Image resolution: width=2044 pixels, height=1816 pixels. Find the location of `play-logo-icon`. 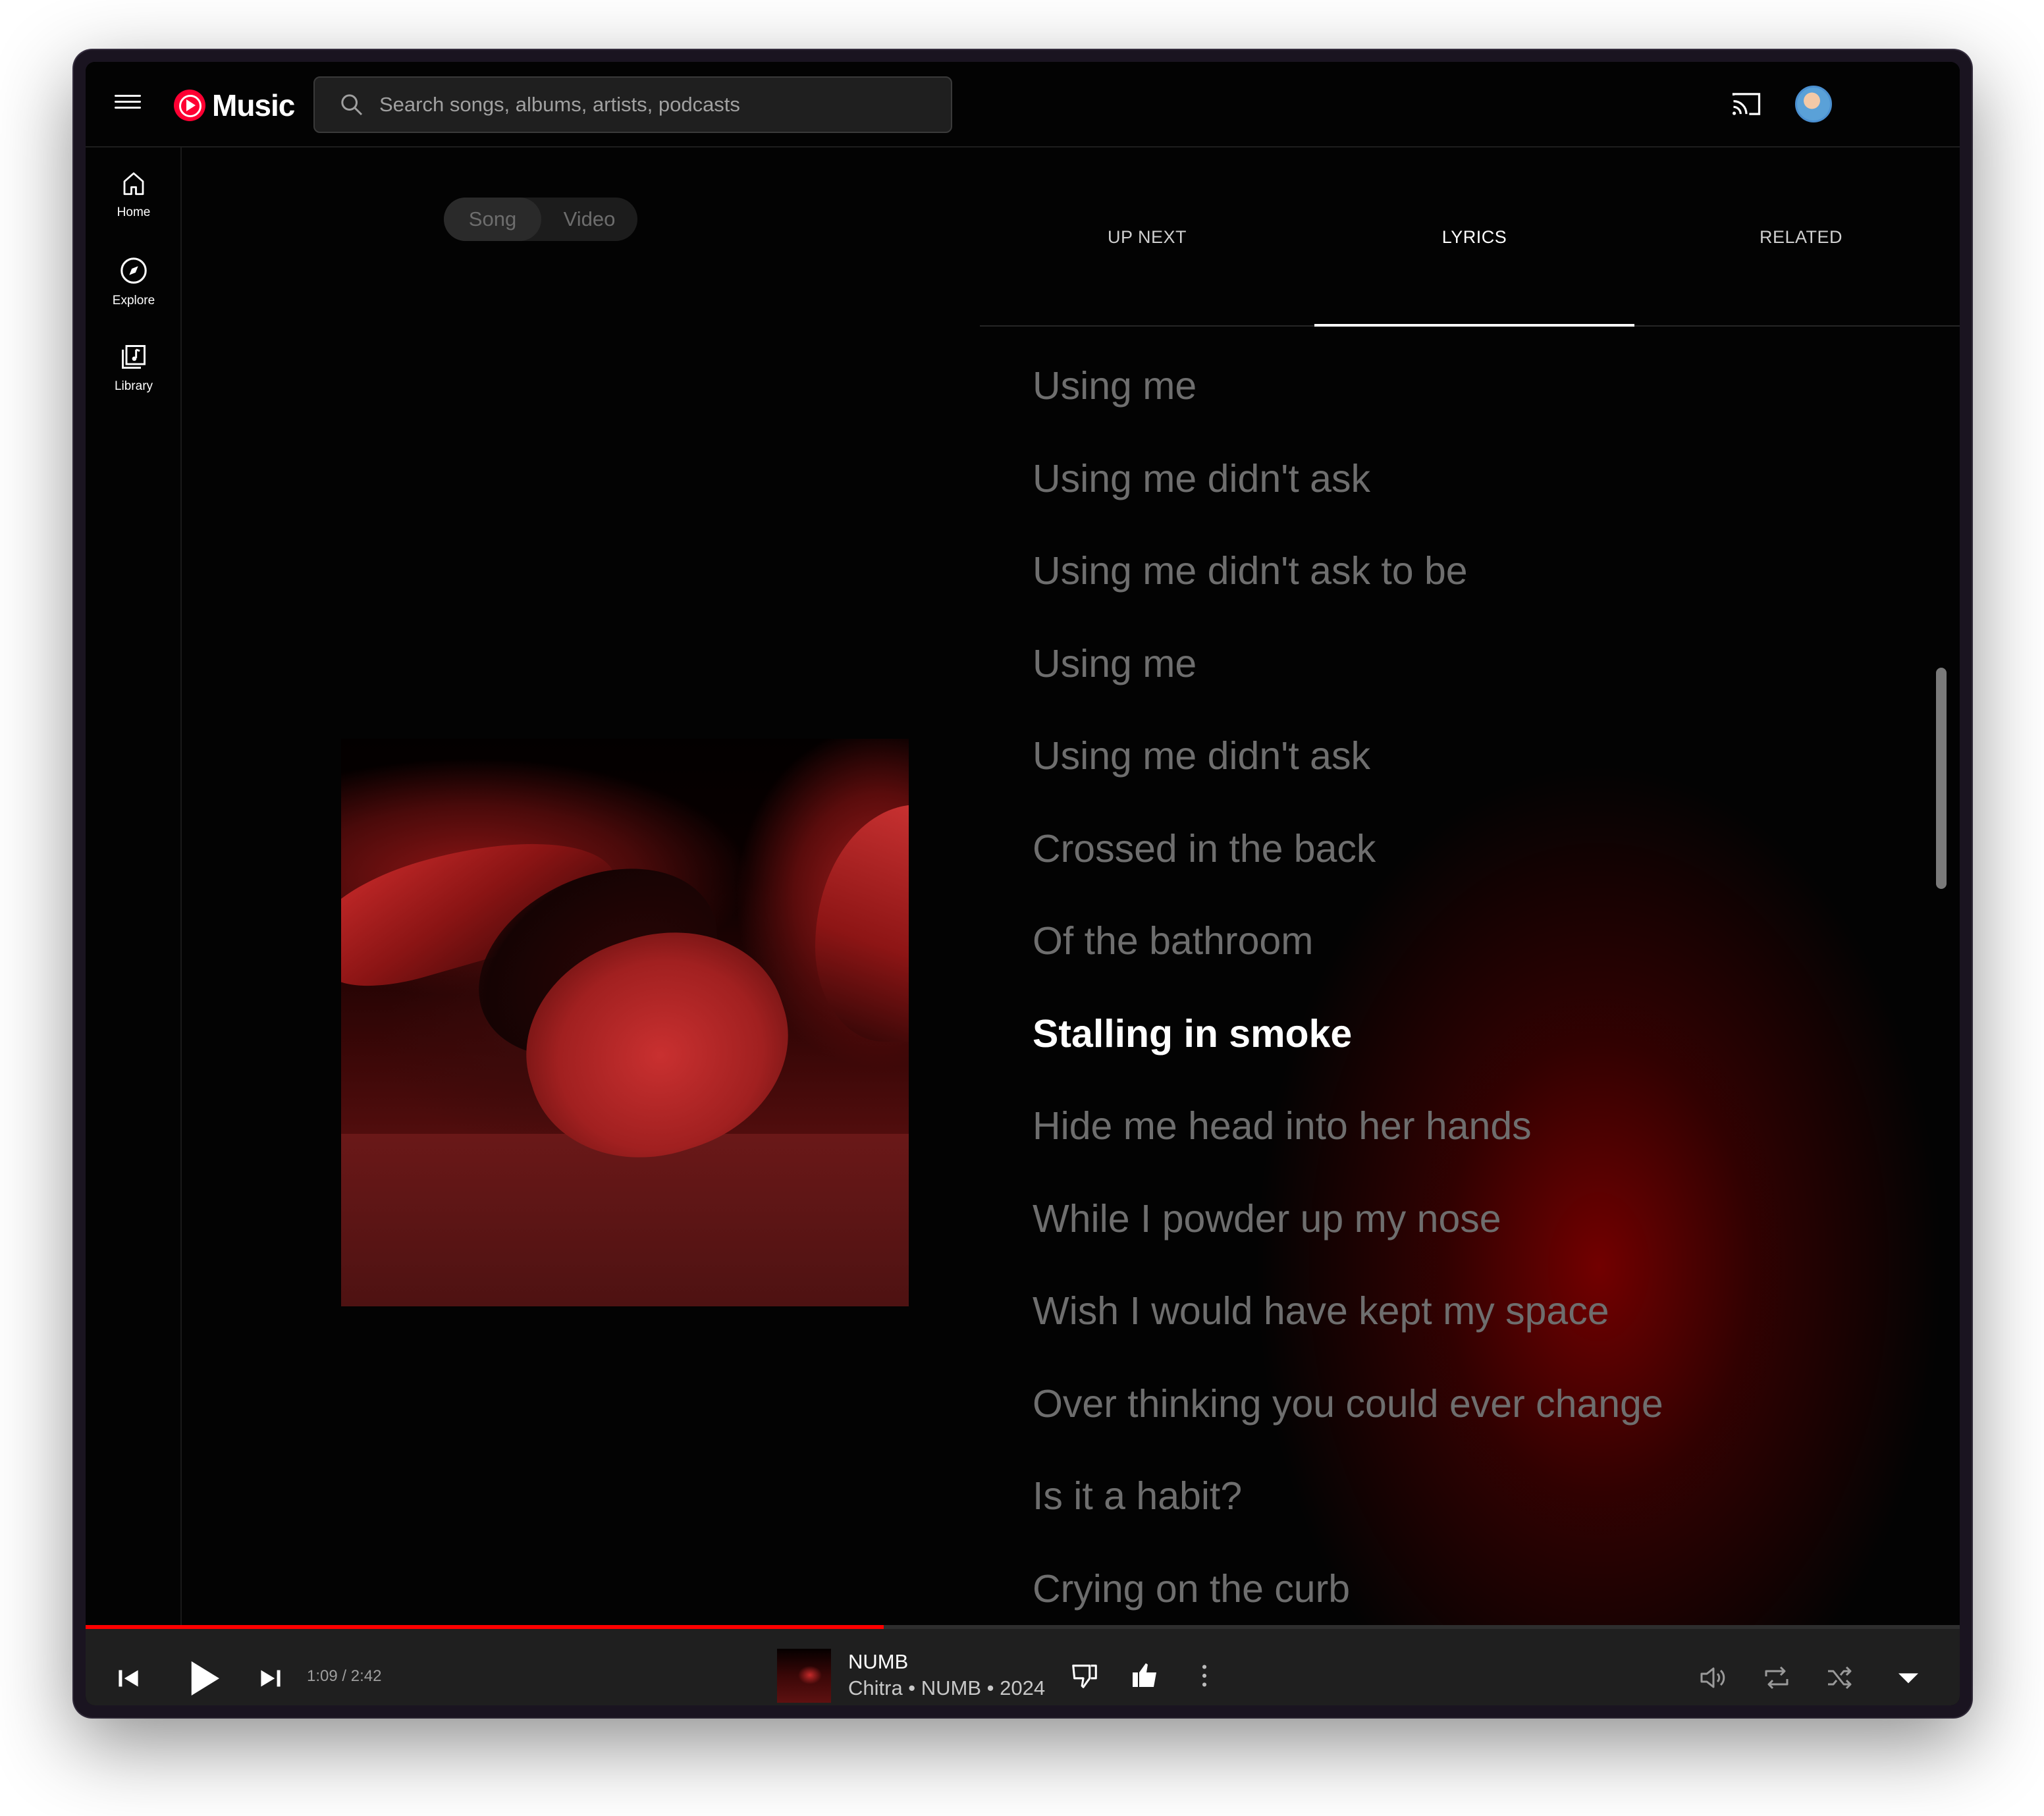

play-logo-icon is located at coordinates (189, 105).